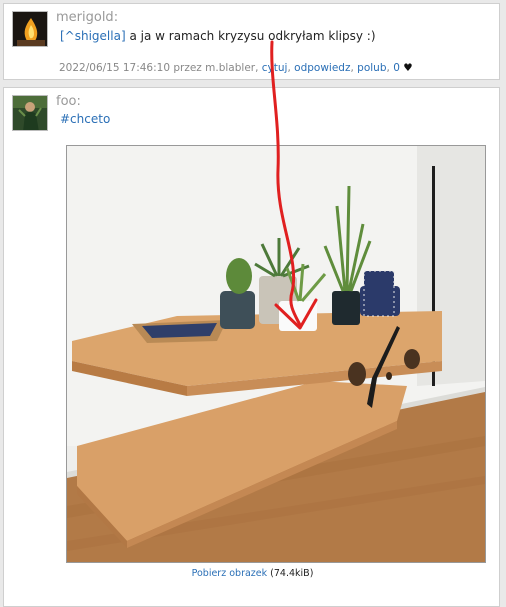 This screenshot has width=506, height=607. I want to click on mention-link: [^shigella], so click(93, 36).